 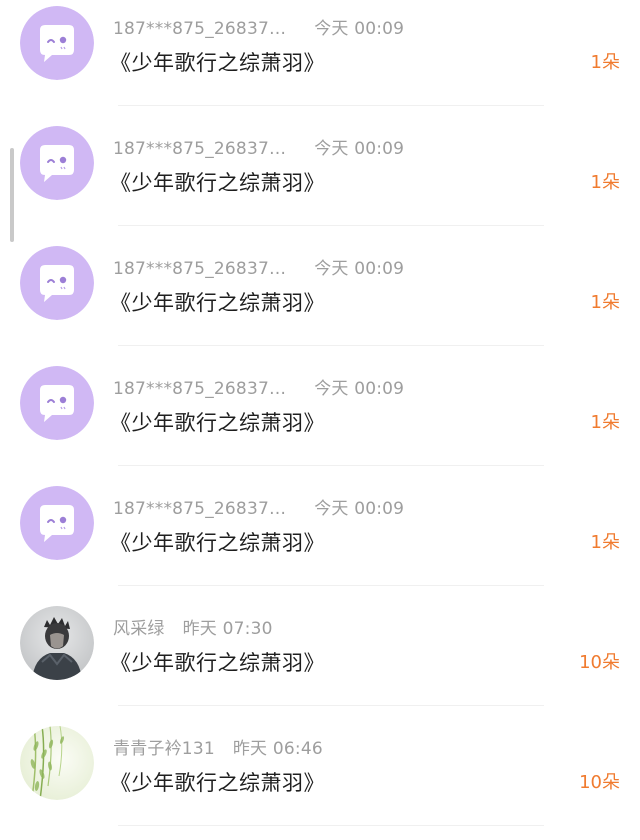 I want to click on list-item: 风采绿 昨天 07:30 《少年歌行之综萧羽》 10朵, so click(x=320, y=660).